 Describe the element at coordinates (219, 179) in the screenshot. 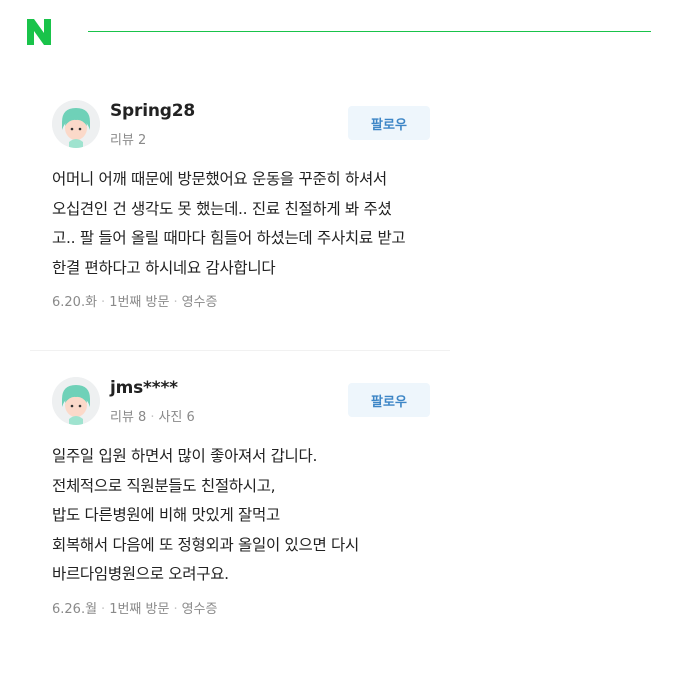

I see `review-line: 어머니 어깨 때문에 방문했어요 운동을 꾸준히 하셔서` at that location.